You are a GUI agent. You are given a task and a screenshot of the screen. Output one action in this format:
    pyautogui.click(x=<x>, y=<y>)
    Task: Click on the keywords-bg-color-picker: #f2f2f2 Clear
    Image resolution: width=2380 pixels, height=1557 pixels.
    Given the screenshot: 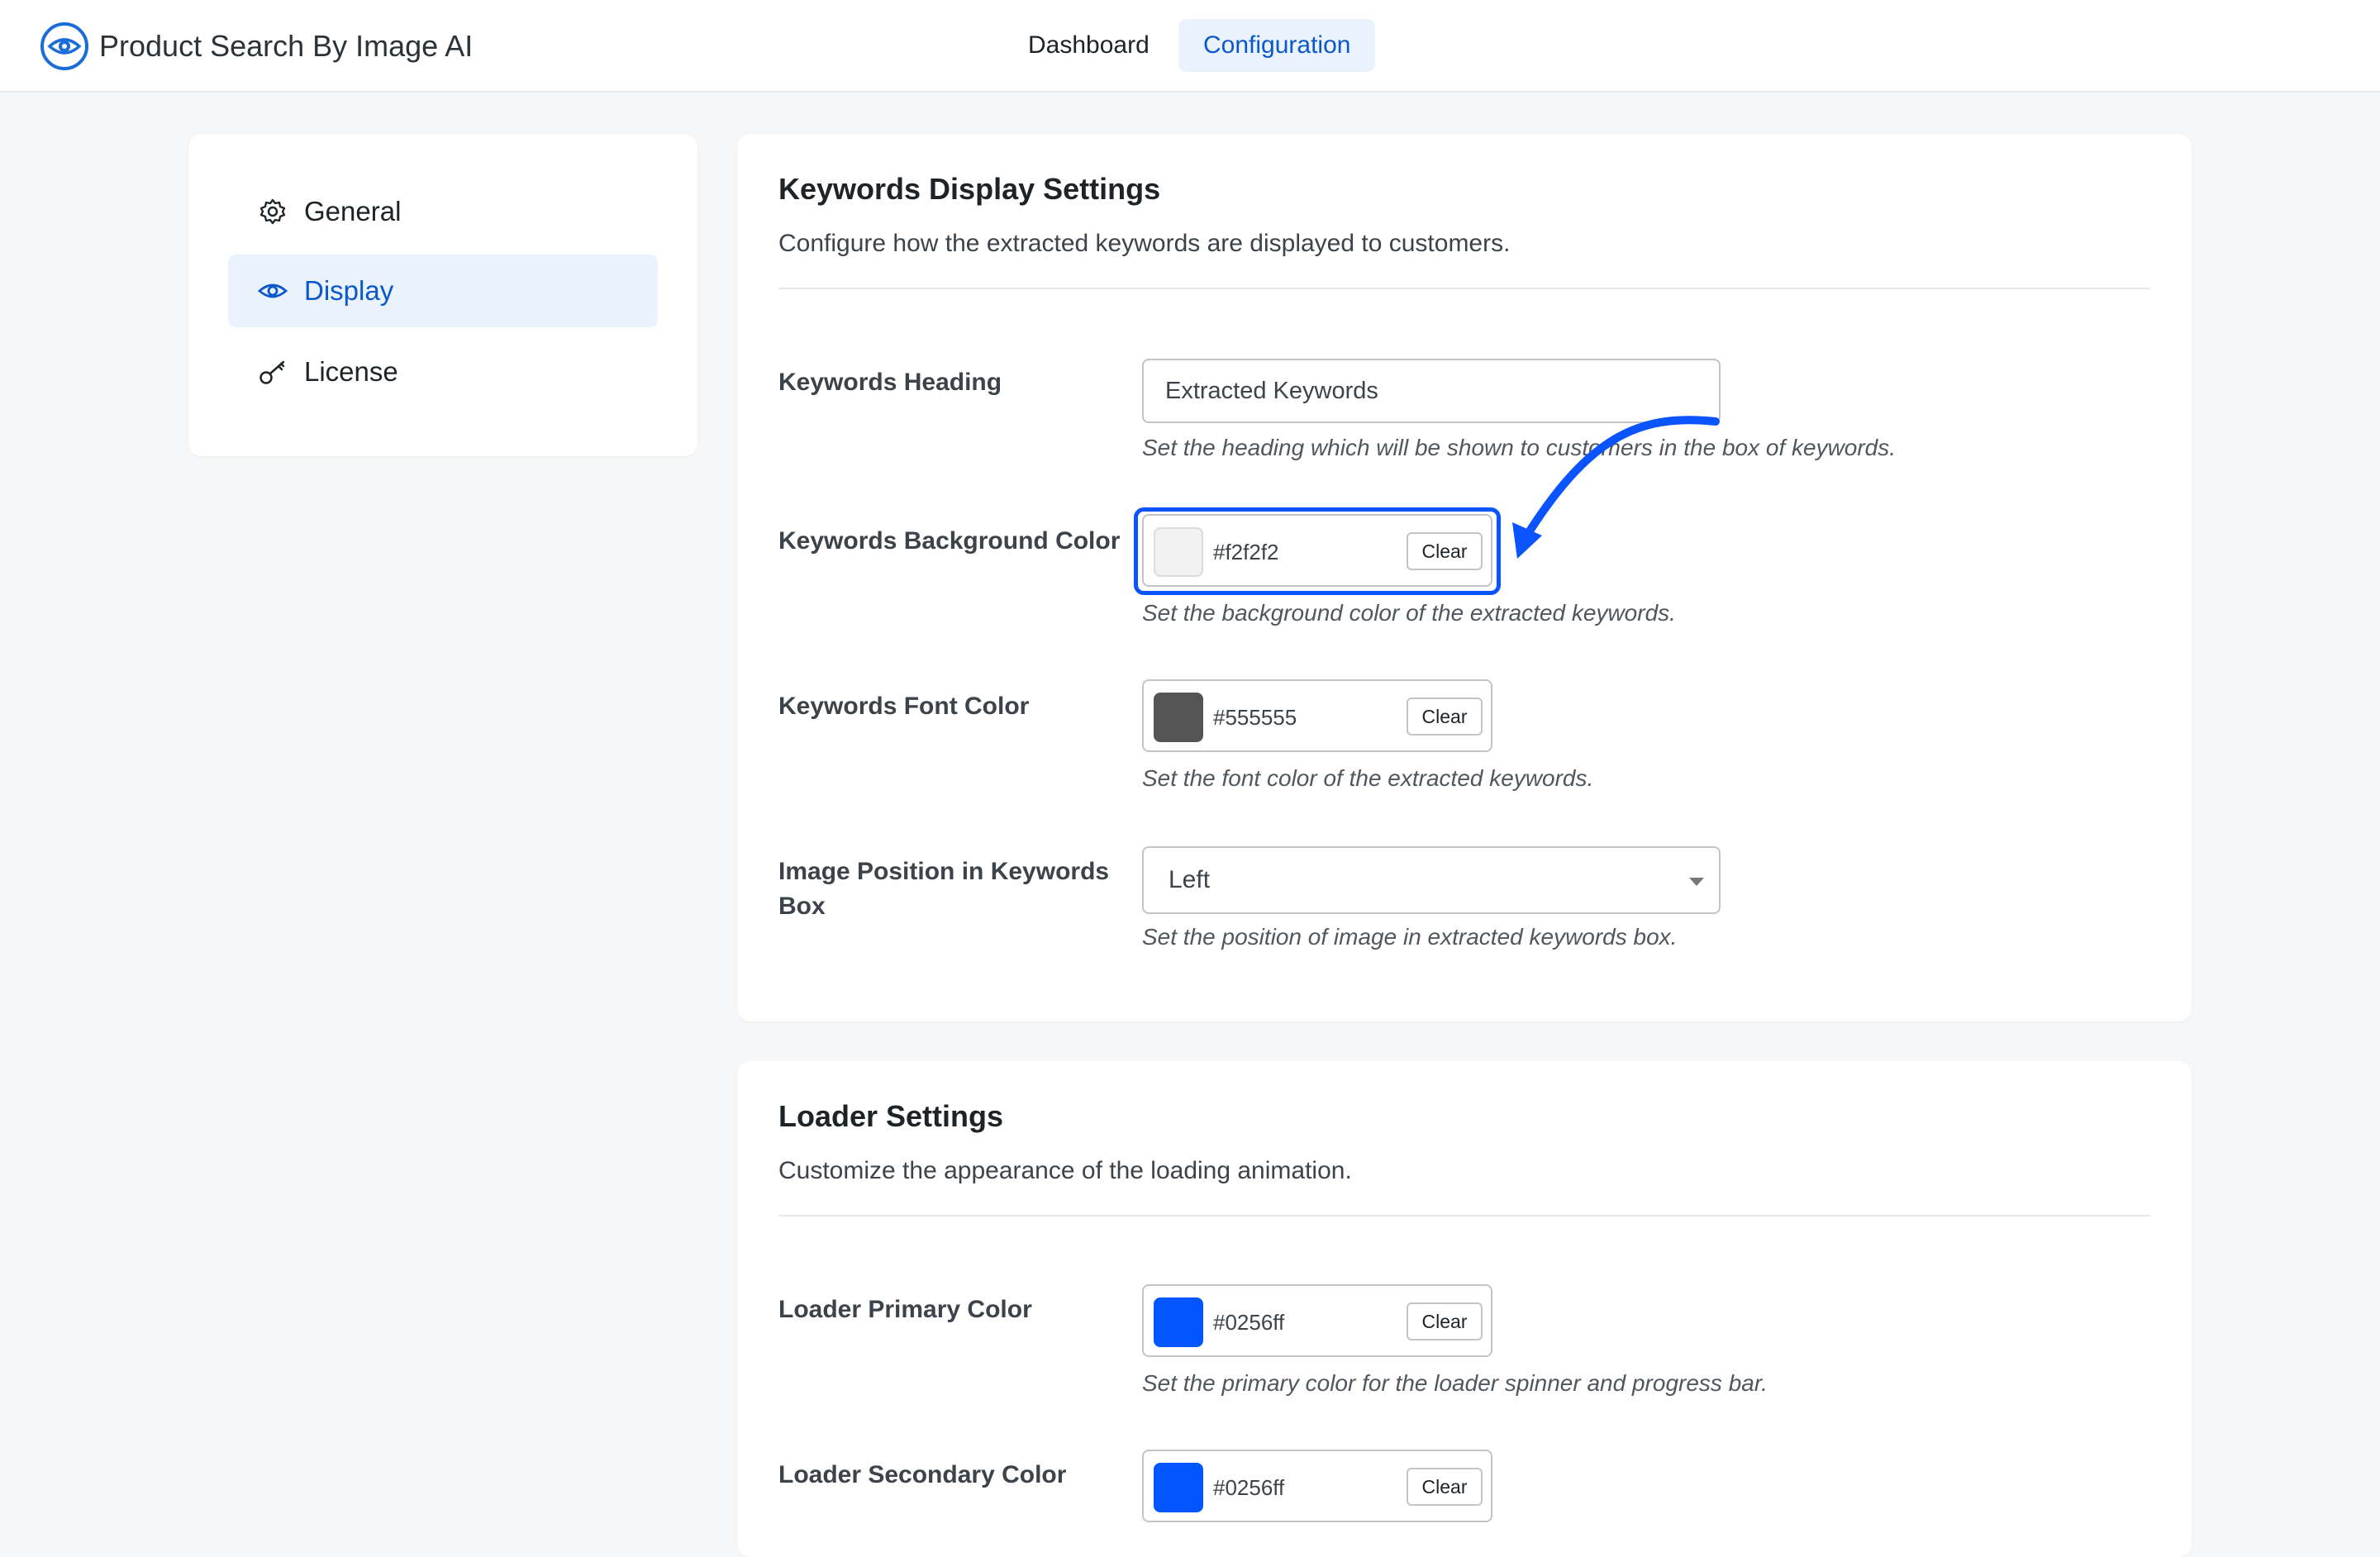 What is the action you would take?
    pyautogui.click(x=1317, y=550)
    